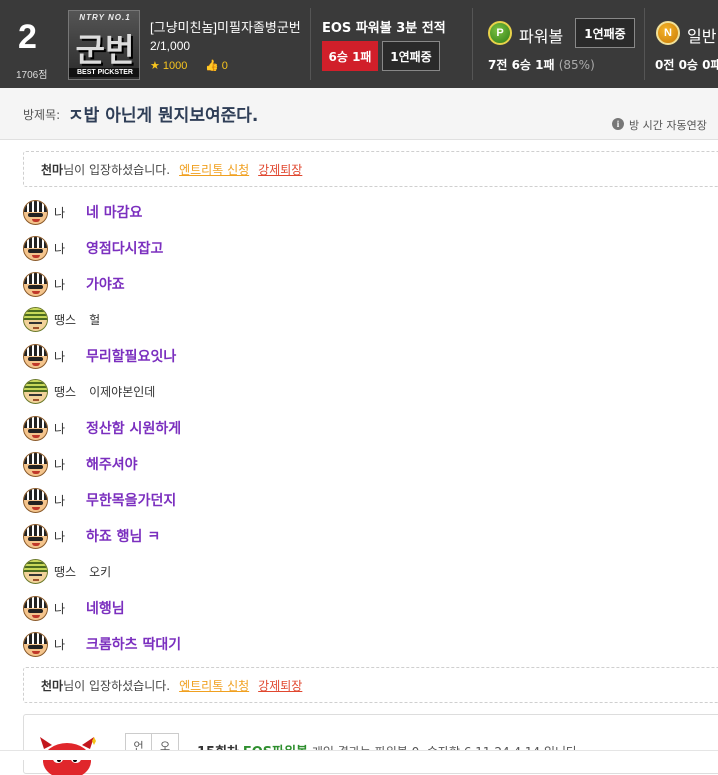 The width and height of the screenshot is (718, 775). Describe the element at coordinates (131, 501) in the screenshot. I see `message-text: 무한목을가던지` at that location.